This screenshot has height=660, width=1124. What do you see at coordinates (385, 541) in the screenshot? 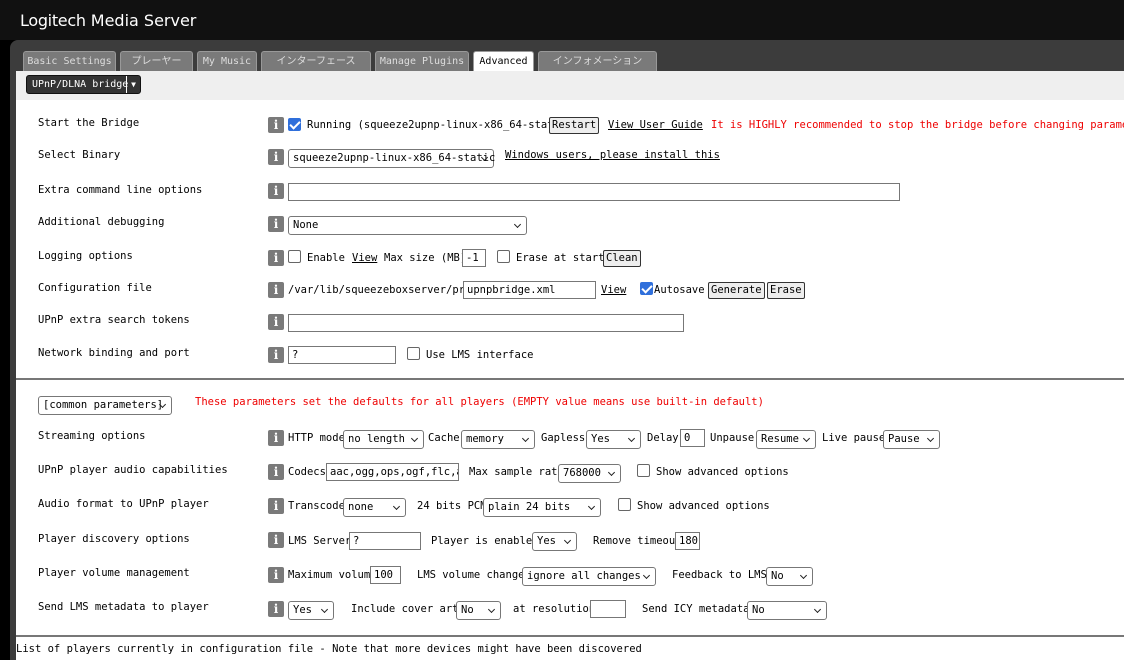
I see `lms-server-input: ?` at bounding box center [385, 541].